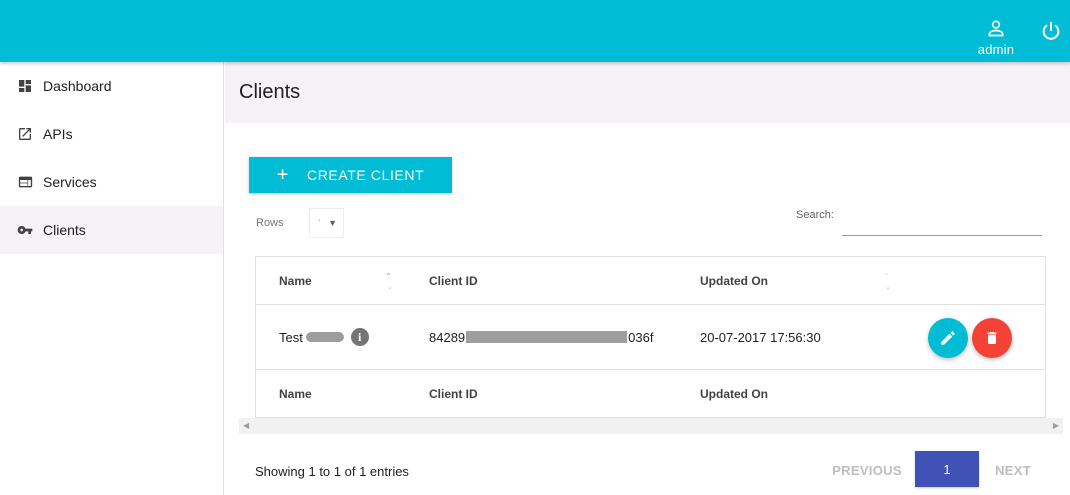 The image size is (1070, 495). I want to click on column-footer-client-id: Client ID, so click(453, 393).